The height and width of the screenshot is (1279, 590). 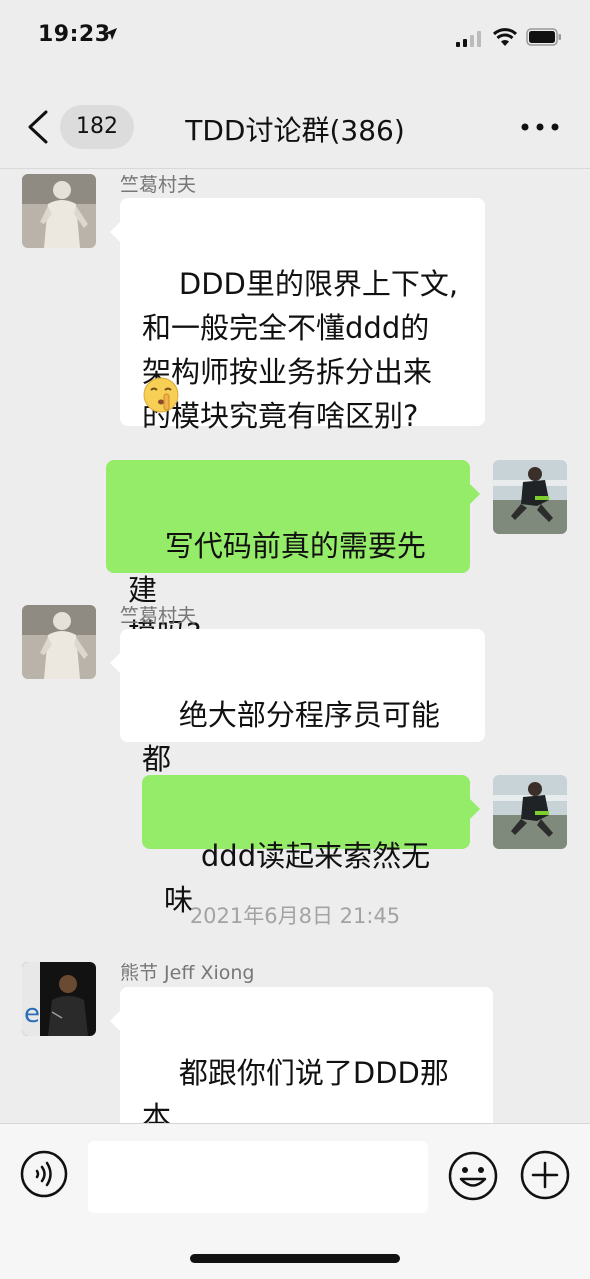 What do you see at coordinates (161, 395) in the screenshot?
I see `shushing-face-emoji-icon` at bounding box center [161, 395].